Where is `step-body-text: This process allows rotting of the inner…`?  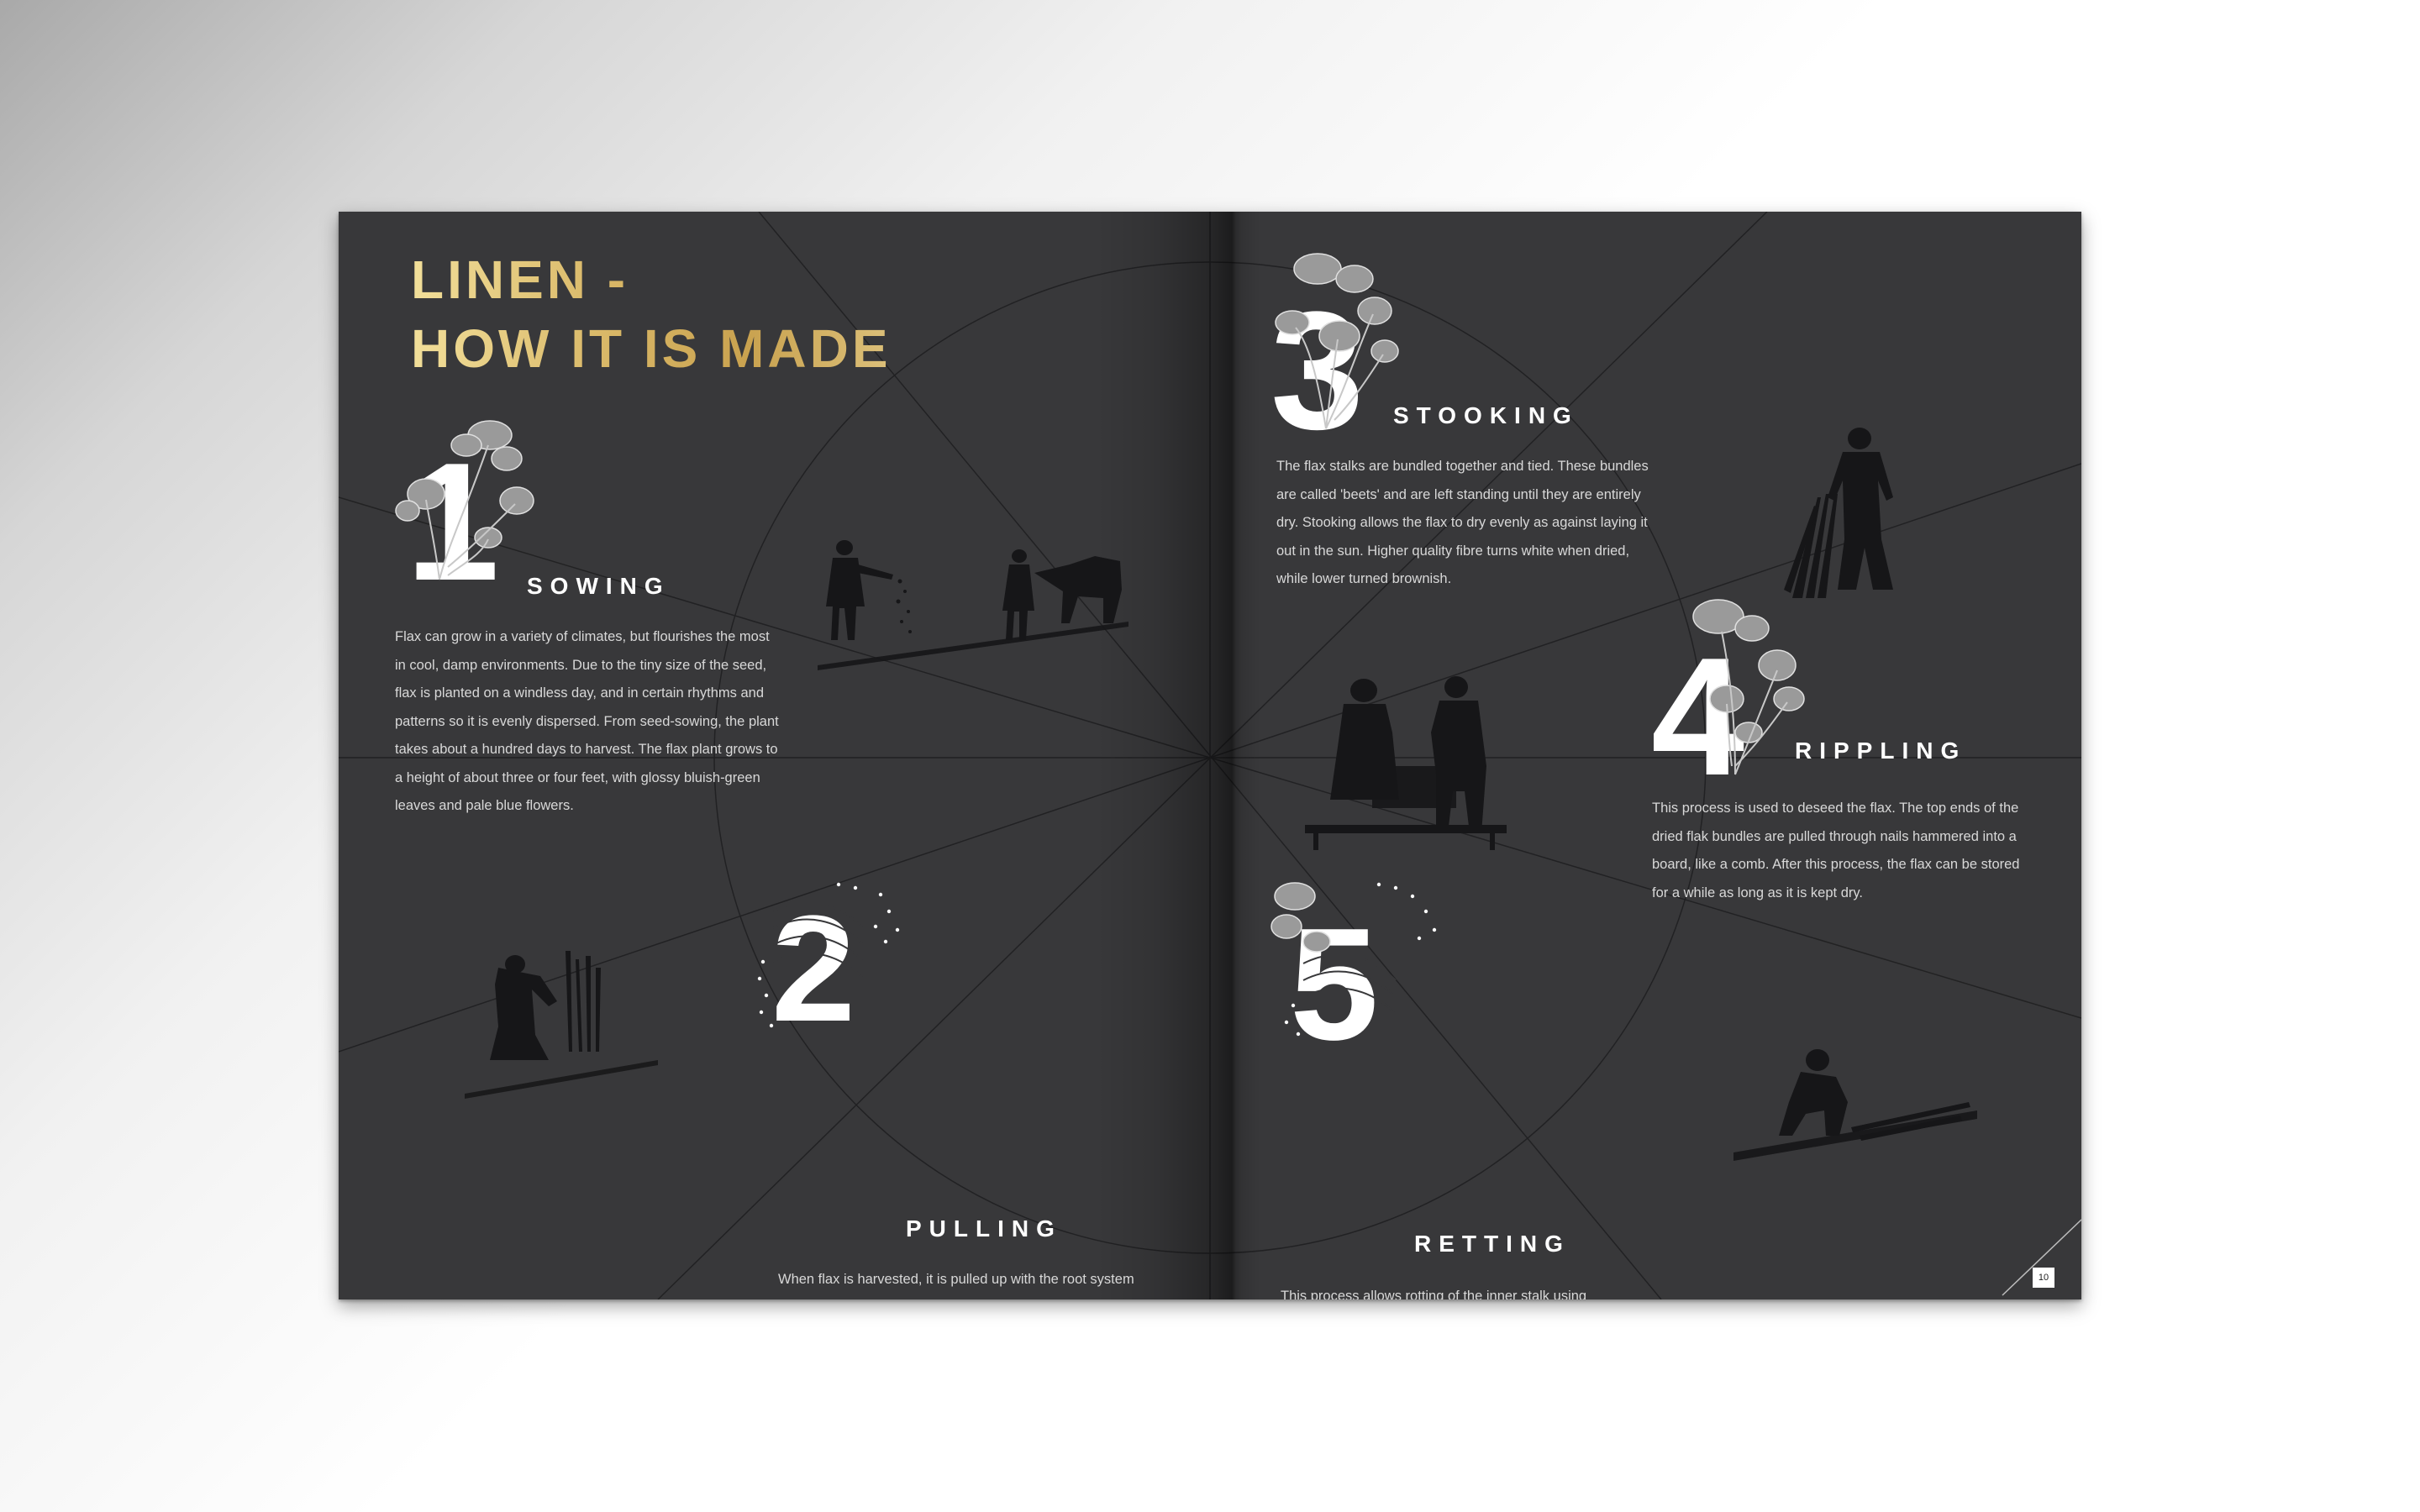
step-body-text: This process allows rotting of the inner… is located at coordinates (1434, 1294).